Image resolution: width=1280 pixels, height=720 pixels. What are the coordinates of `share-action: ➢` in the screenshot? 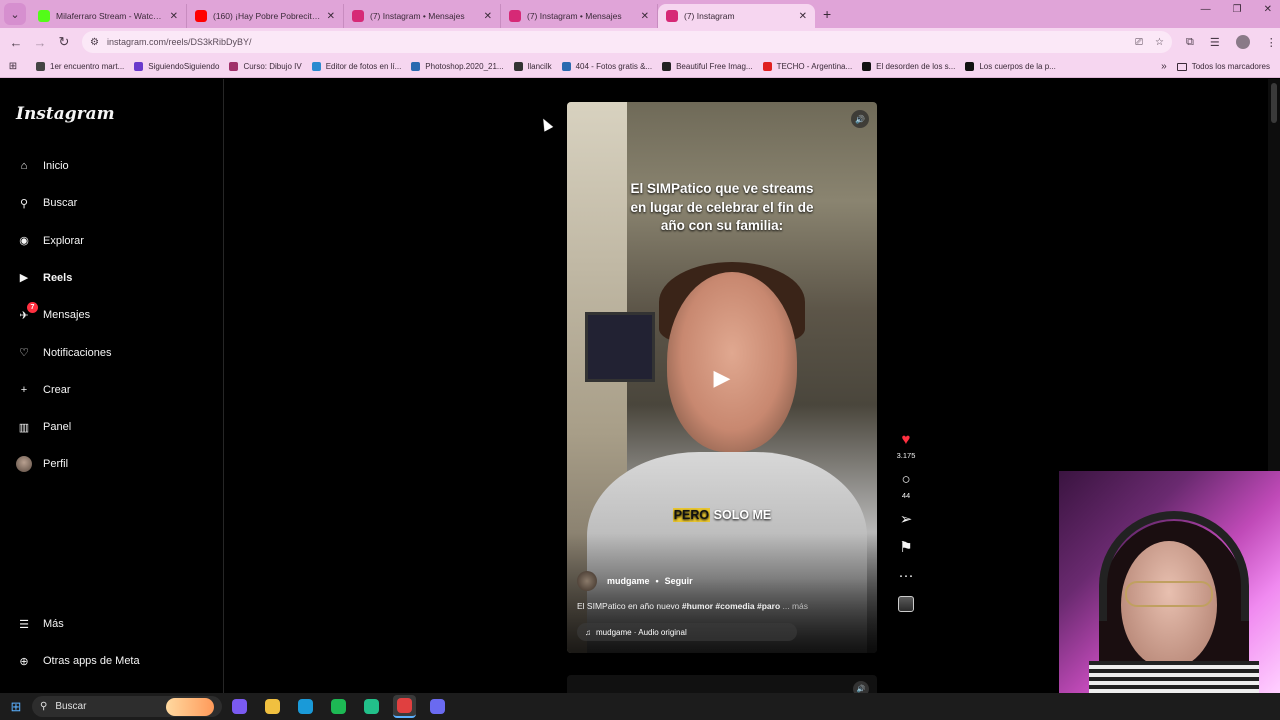 It's located at (906, 520).